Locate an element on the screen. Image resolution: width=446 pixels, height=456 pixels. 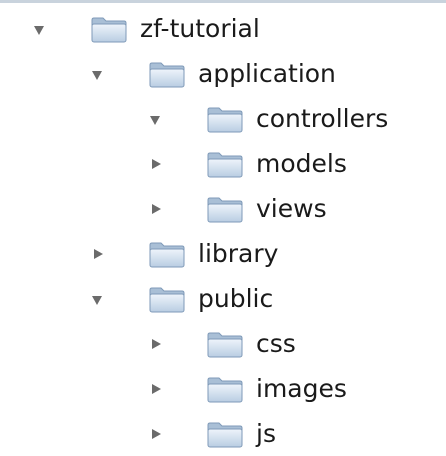
tree-item-label: application is located at coordinates (267, 73).